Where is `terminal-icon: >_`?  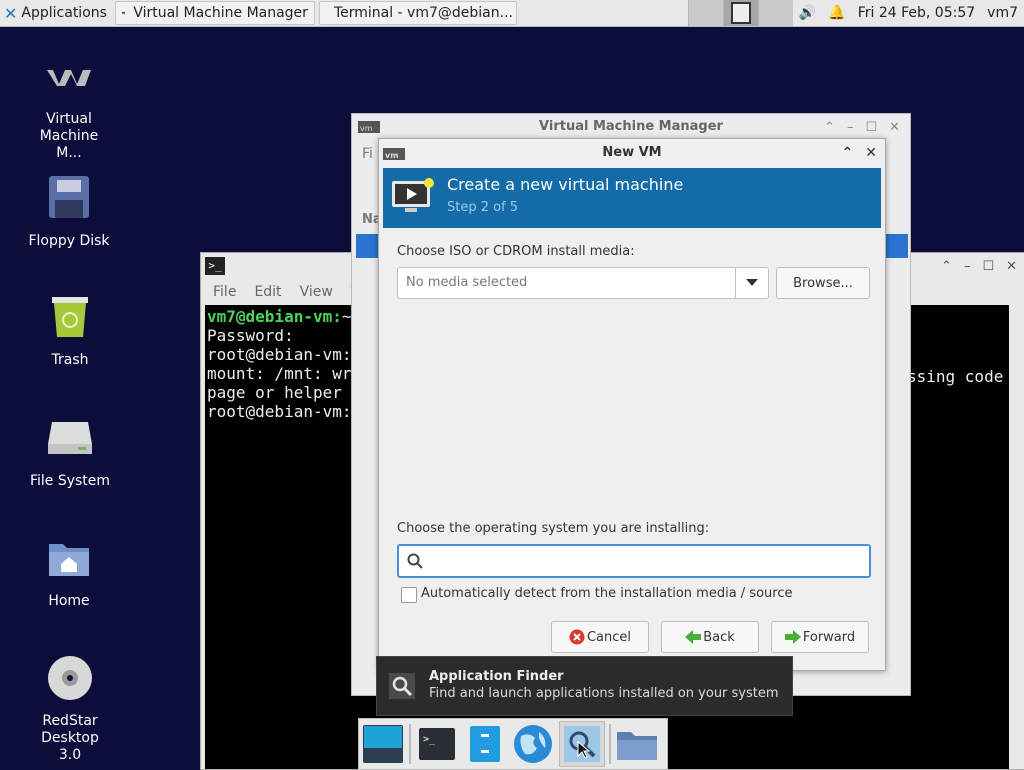 terminal-icon: >_ is located at coordinates (437, 744).